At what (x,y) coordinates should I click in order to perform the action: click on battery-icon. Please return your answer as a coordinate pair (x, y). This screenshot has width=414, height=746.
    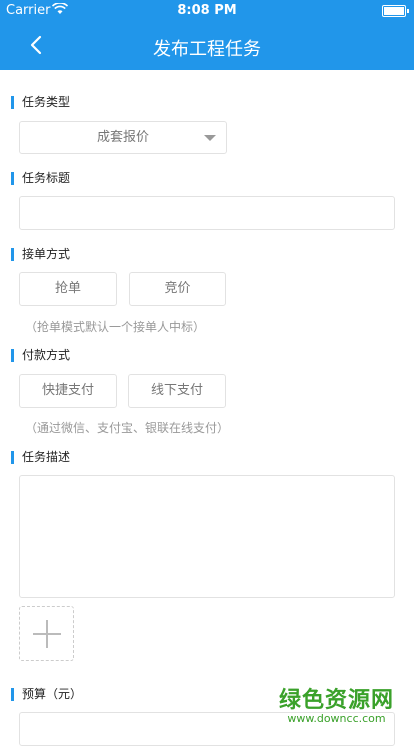
    Looking at the image, I should click on (395, 11).